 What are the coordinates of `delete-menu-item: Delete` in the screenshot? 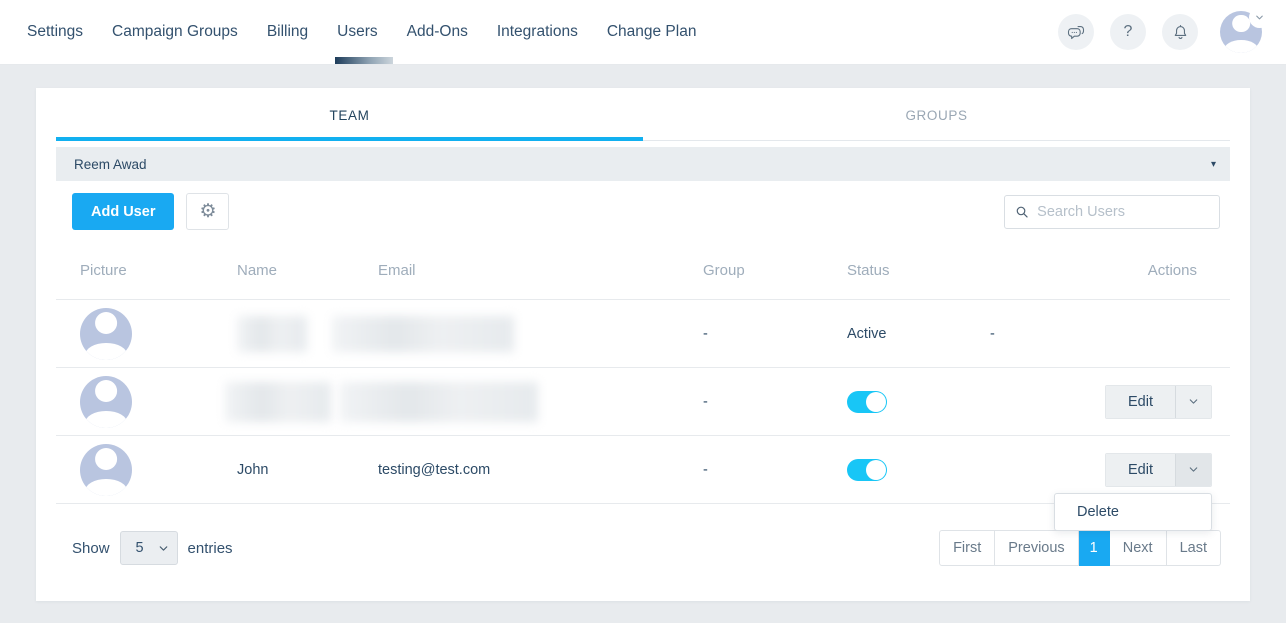 It's located at (1133, 512).